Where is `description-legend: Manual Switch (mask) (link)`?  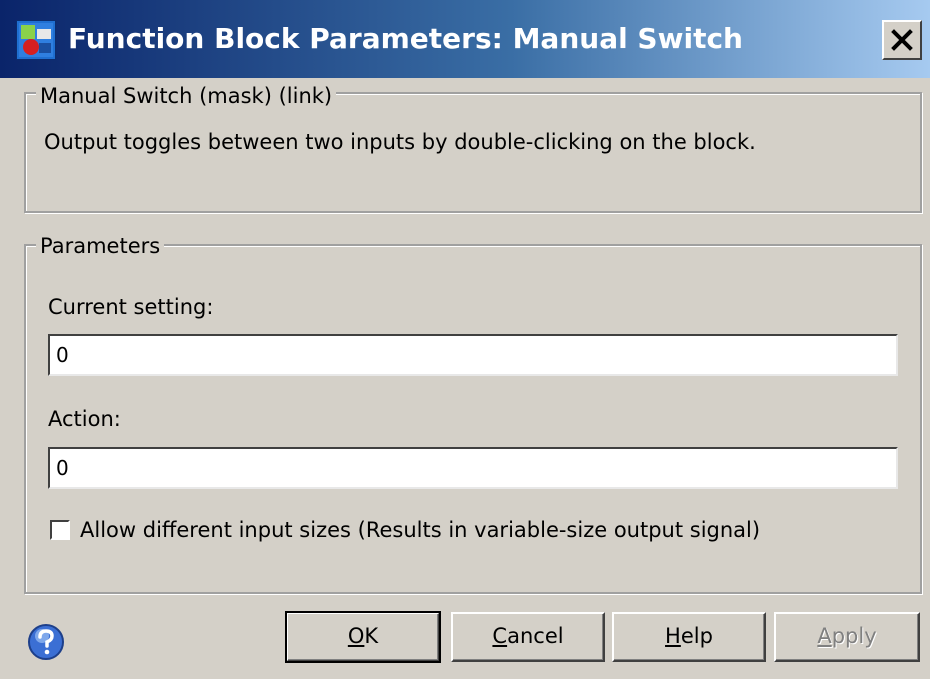 description-legend: Manual Switch (mask) (link) is located at coordinates (186, 96).